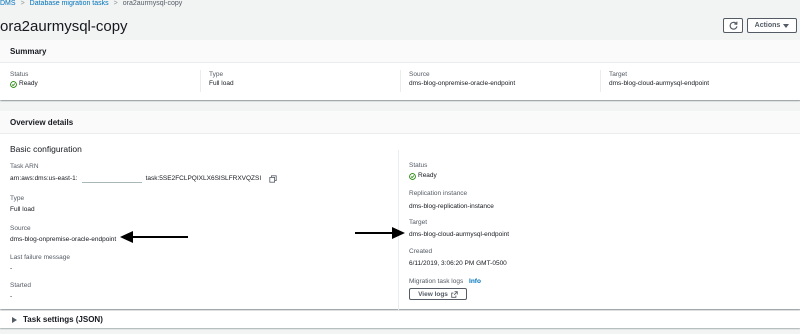 The height and width of the screenshot is (334, 800). What do you see at coordinates (459, 229) in the screenshot?
I see `target-field: Target dms-blog-cloud-aurmysql-endpoint` at bounding box center [459, 229].